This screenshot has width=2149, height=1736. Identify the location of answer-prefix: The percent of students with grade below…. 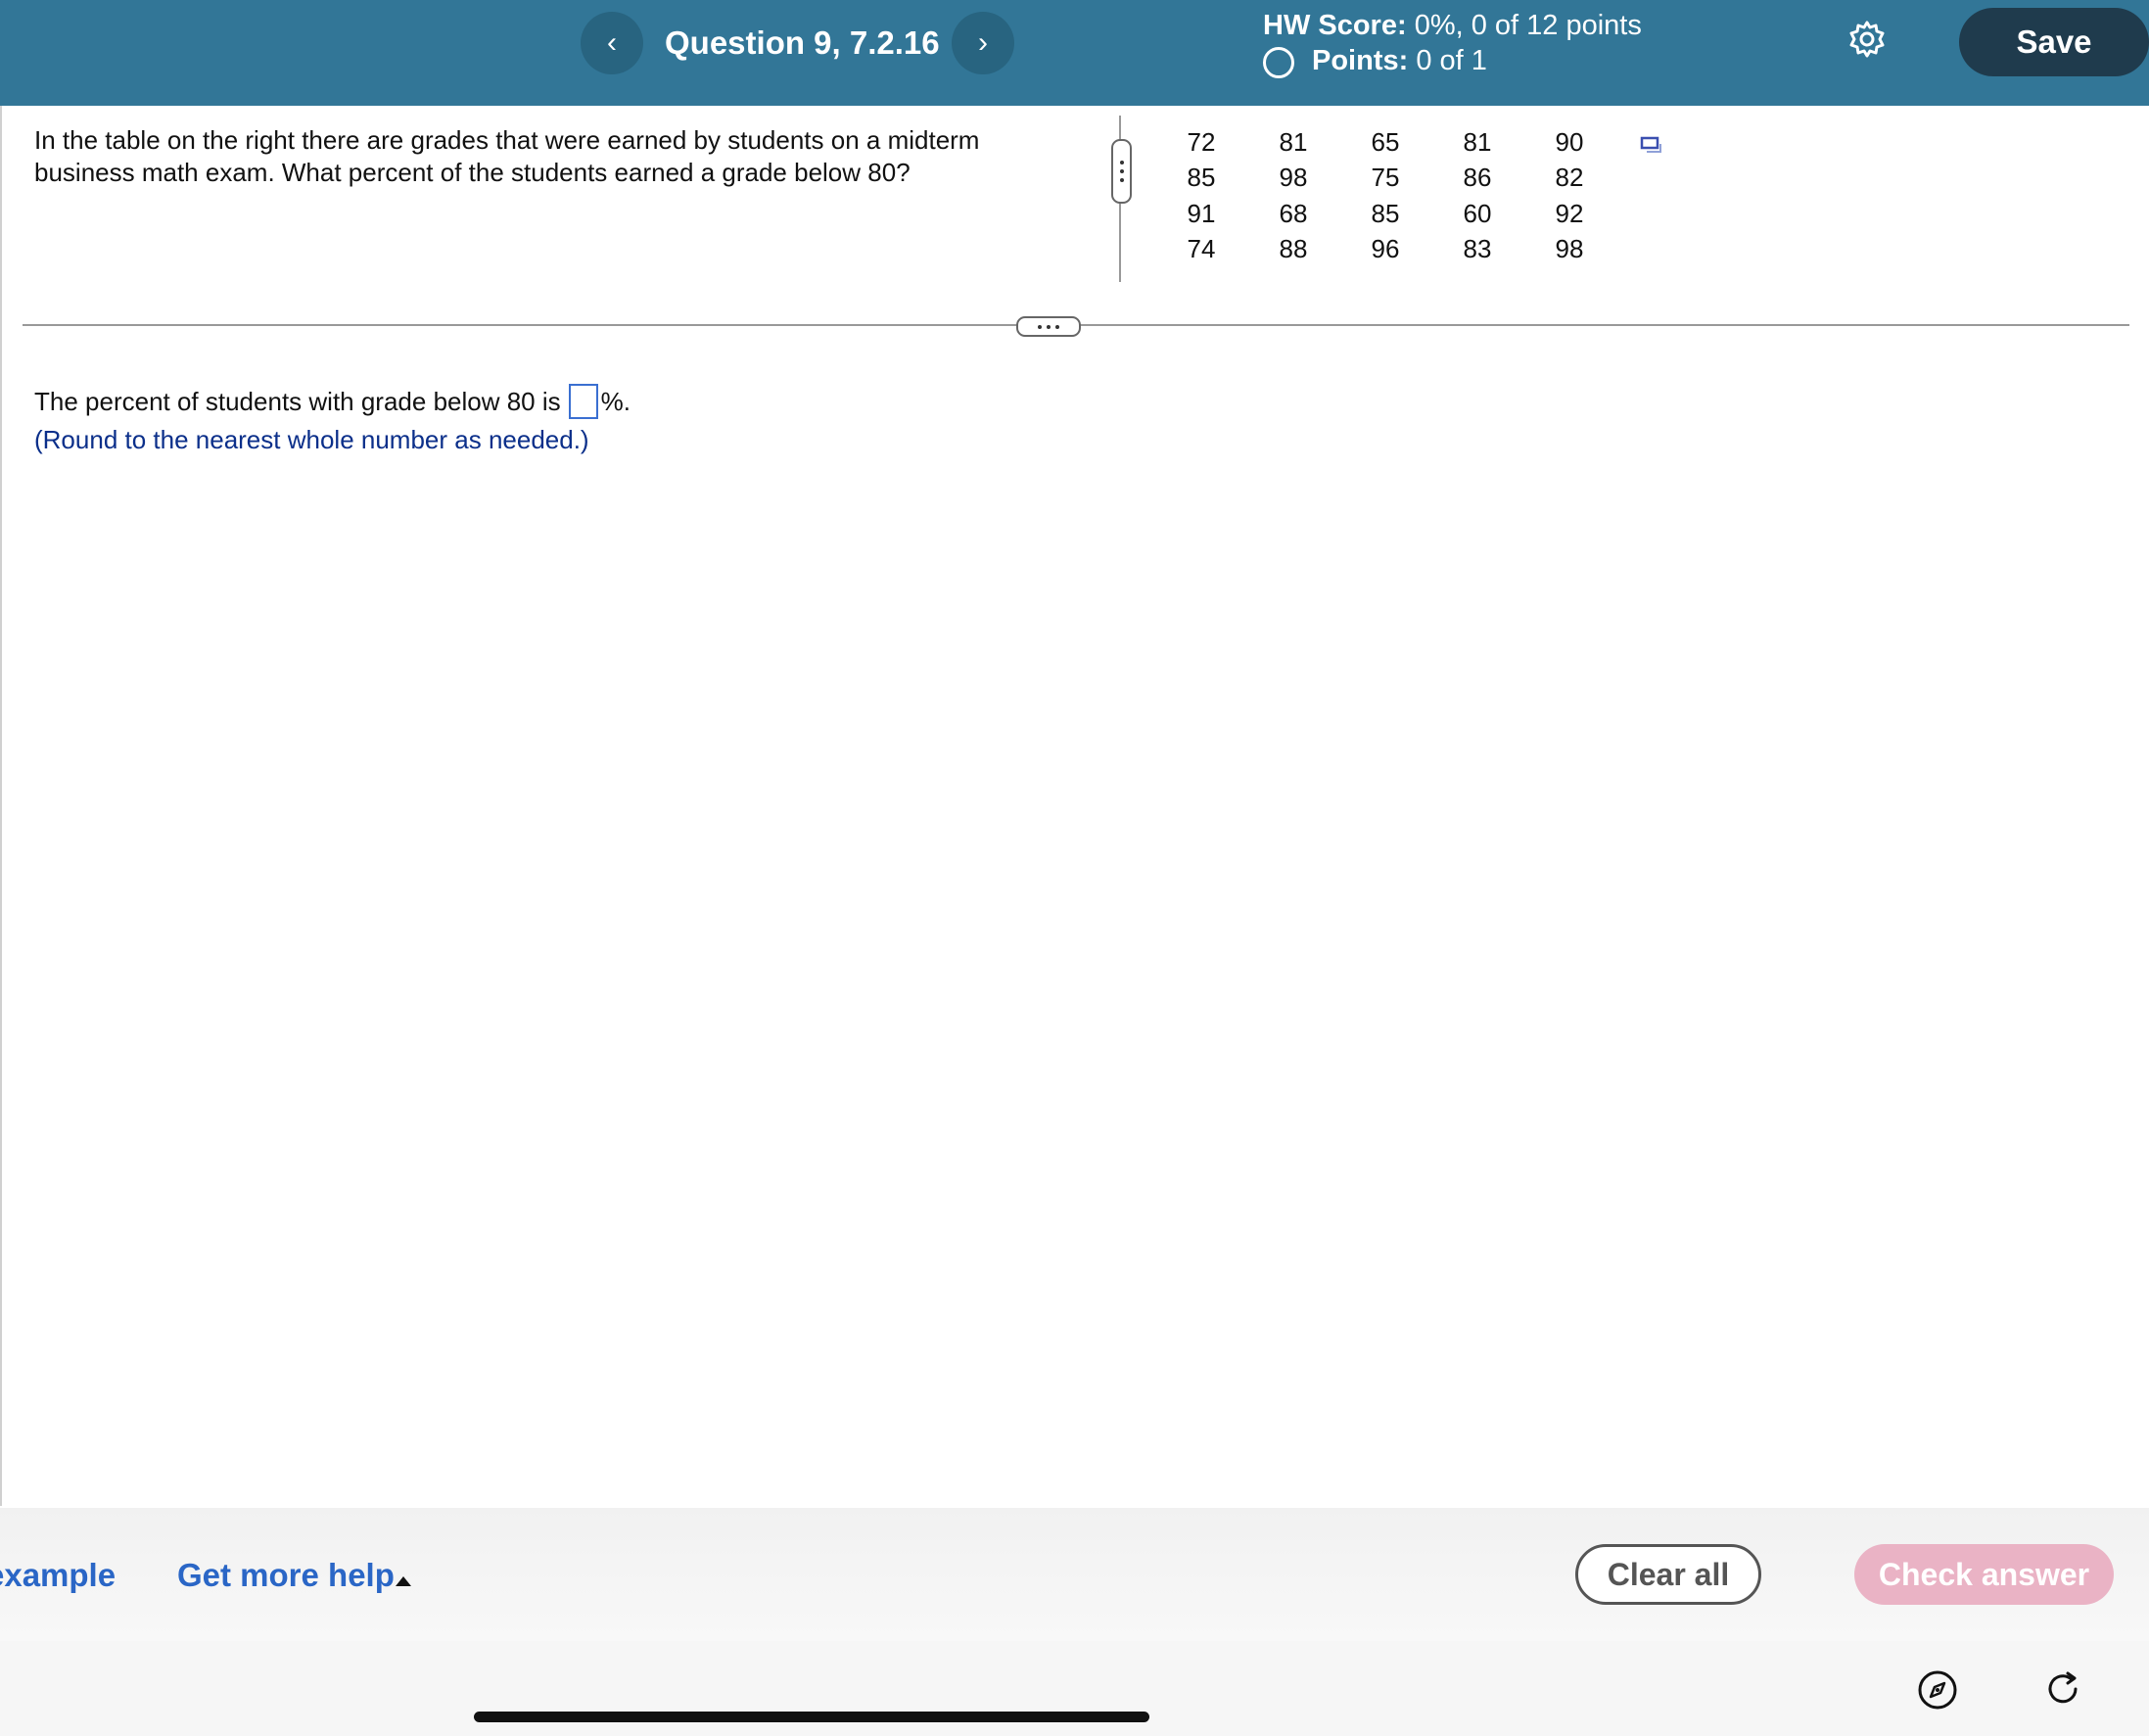
(297, 401).